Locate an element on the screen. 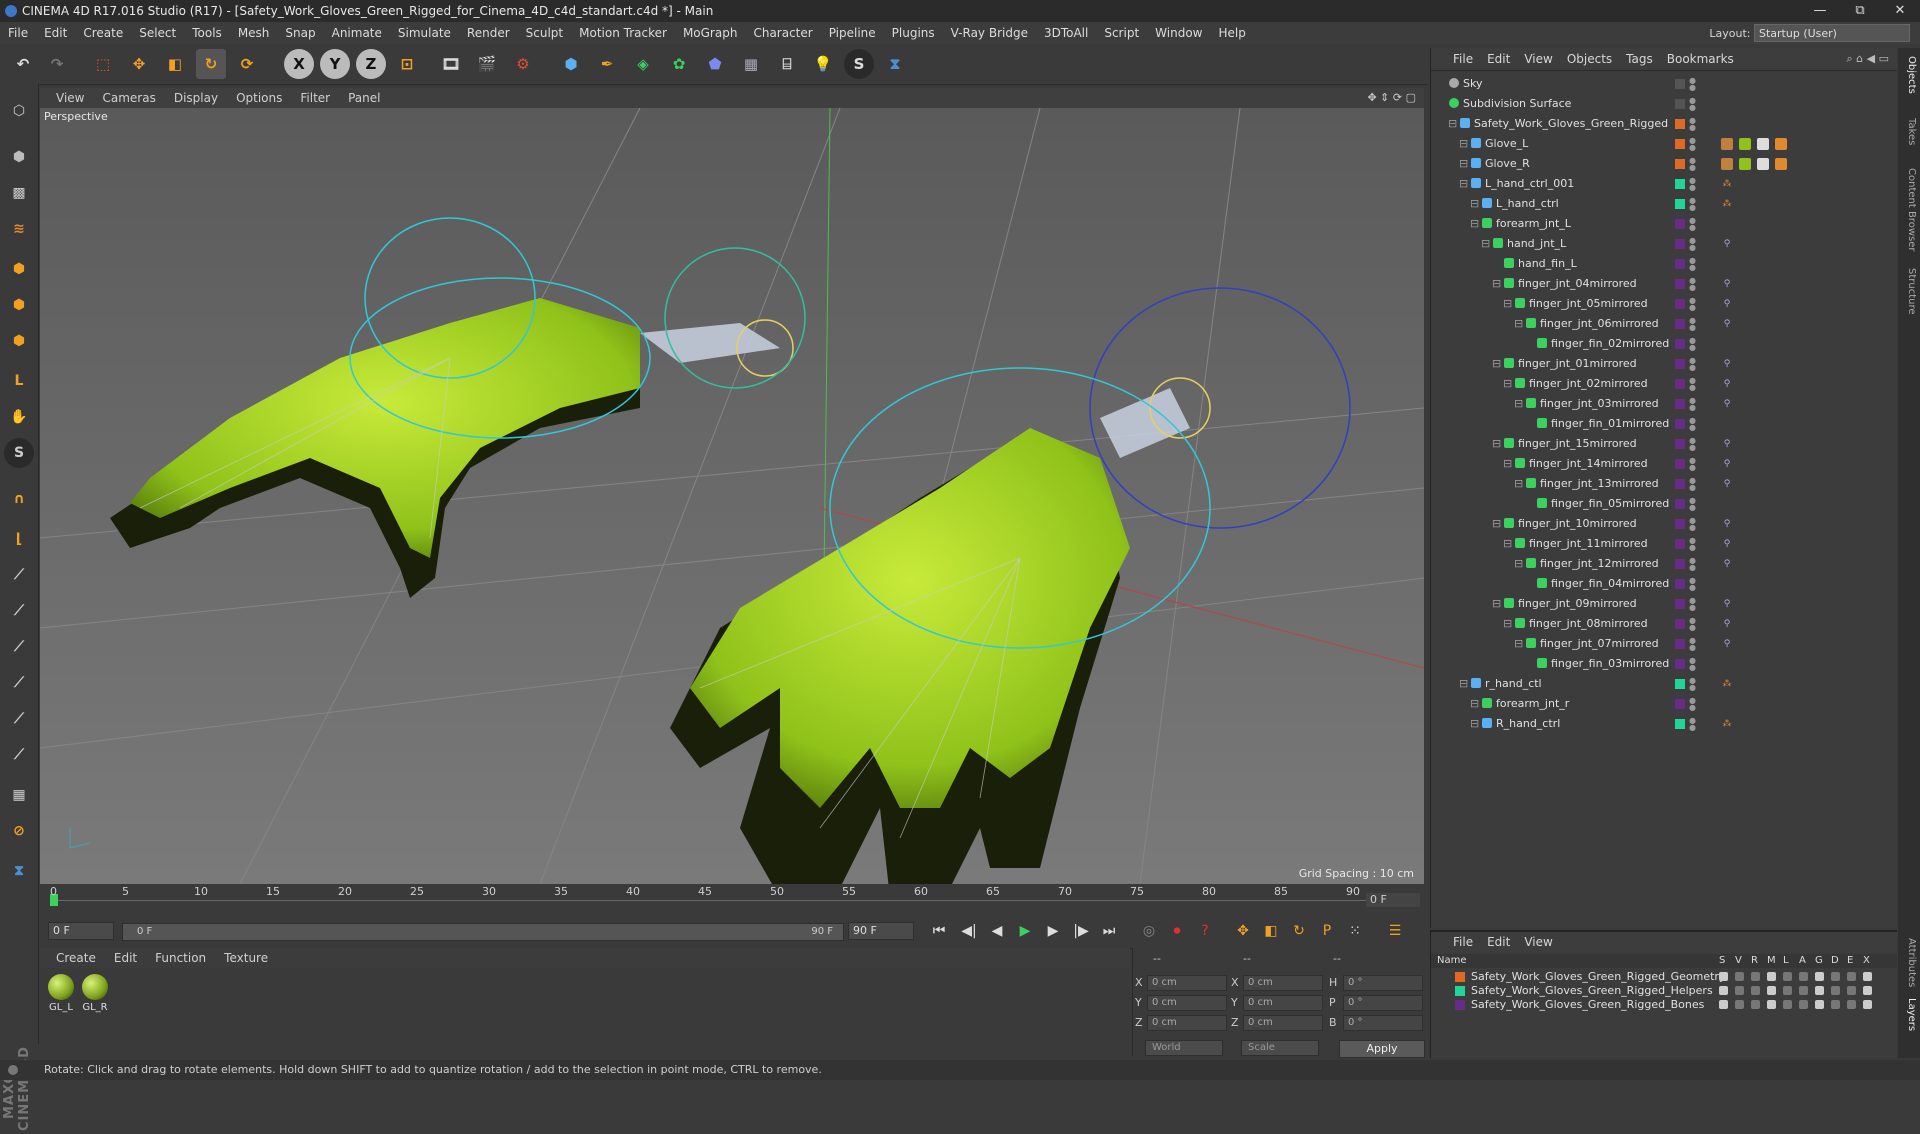 The image size is (1920, 1134). floor-icon: ▦ is located at coordinates (751, 64).